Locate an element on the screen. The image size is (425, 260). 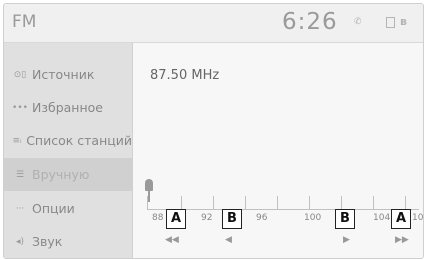
sidebar-item-label: Избранное is located at coordinates (67, 107).